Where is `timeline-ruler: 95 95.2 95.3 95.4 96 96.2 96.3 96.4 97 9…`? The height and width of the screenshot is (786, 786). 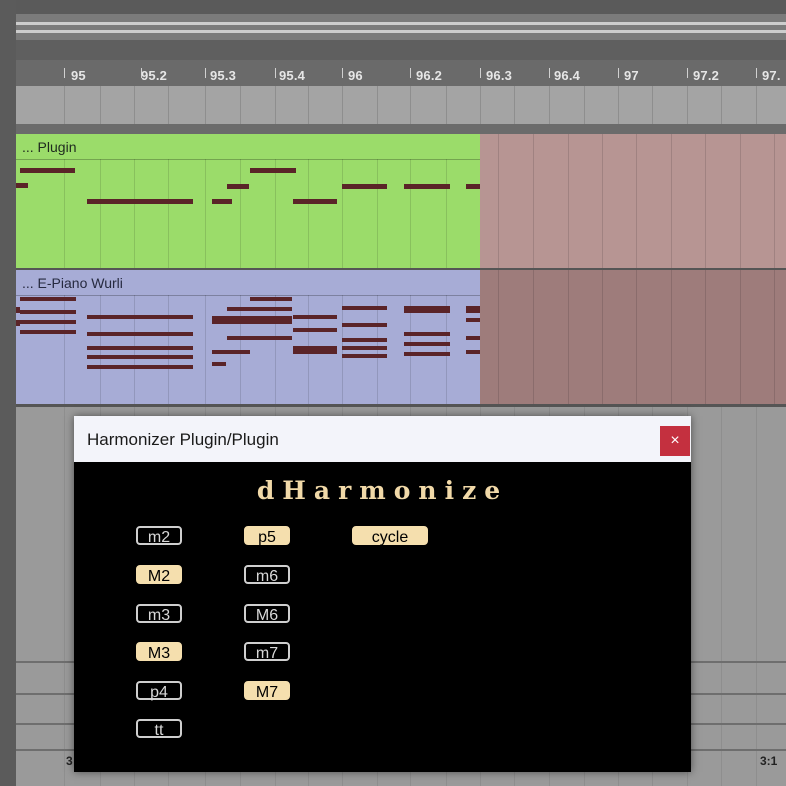
timeline-ruler: 95 95.2 95.3 95.4 96 96.2 96.3 96.4 97 9… is located at coordinates (401, 73).